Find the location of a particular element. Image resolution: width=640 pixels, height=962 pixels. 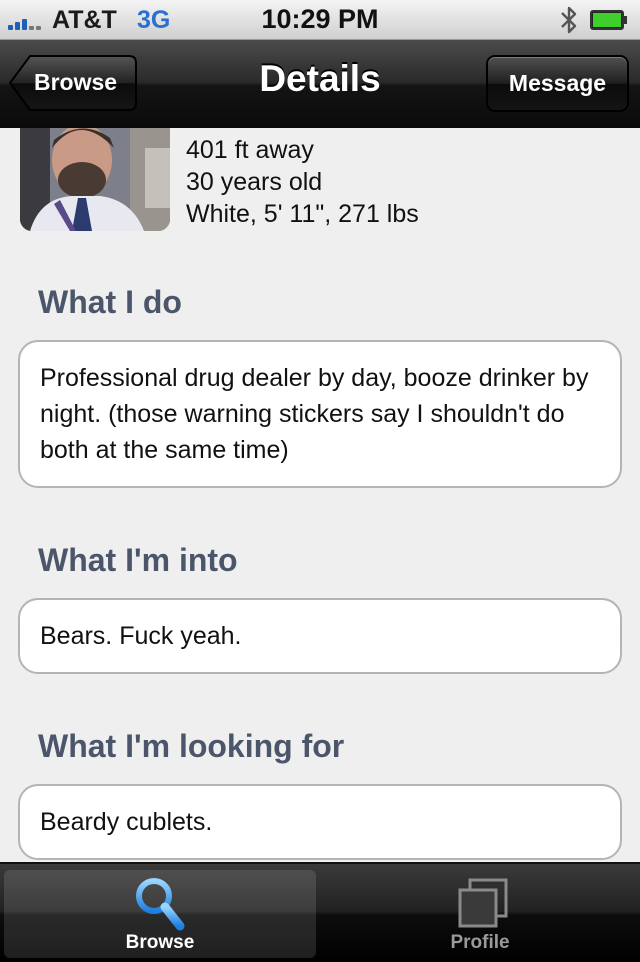

section-title-what-i-do: What I do is located at coordinates (110, 302).